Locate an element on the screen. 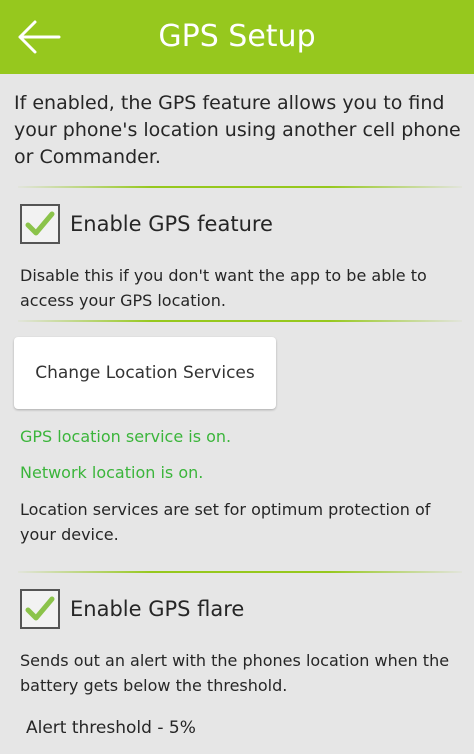  enable-gps-flare-label: Enable GPS flare is located at coordinates (157, 609).